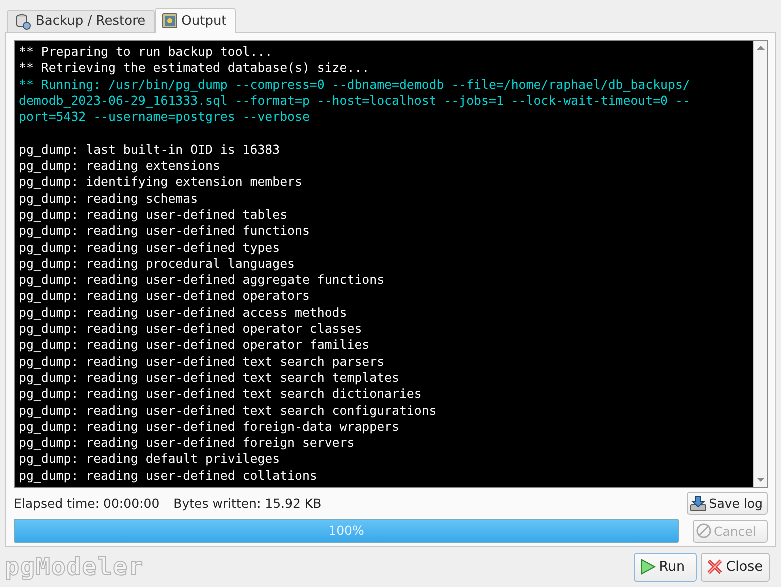  Describe the element at coordinates (87, 504) in the screenshot. I see `elapsed-time: Elapsed time: 00:00:00` at that location.